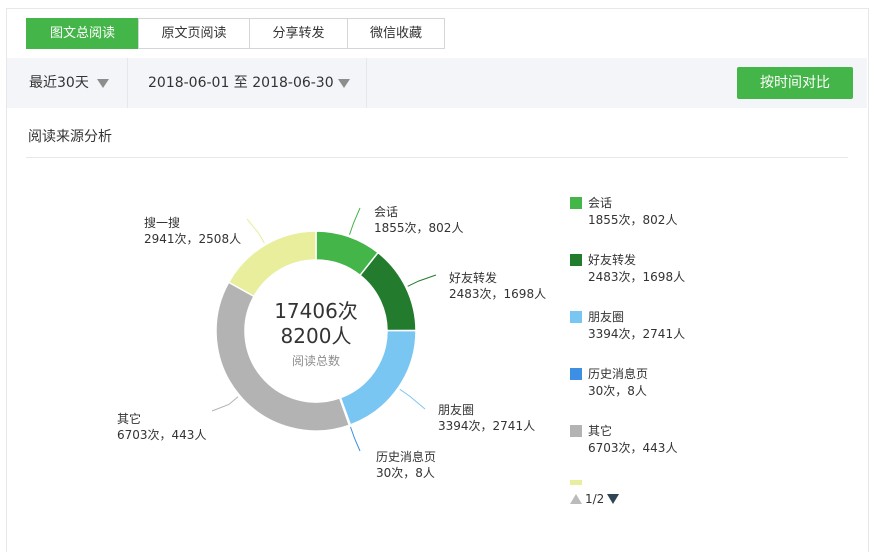 The height and width of the screenshot is (552, 896). I want to click on page-down-icon, so click(613, 499).